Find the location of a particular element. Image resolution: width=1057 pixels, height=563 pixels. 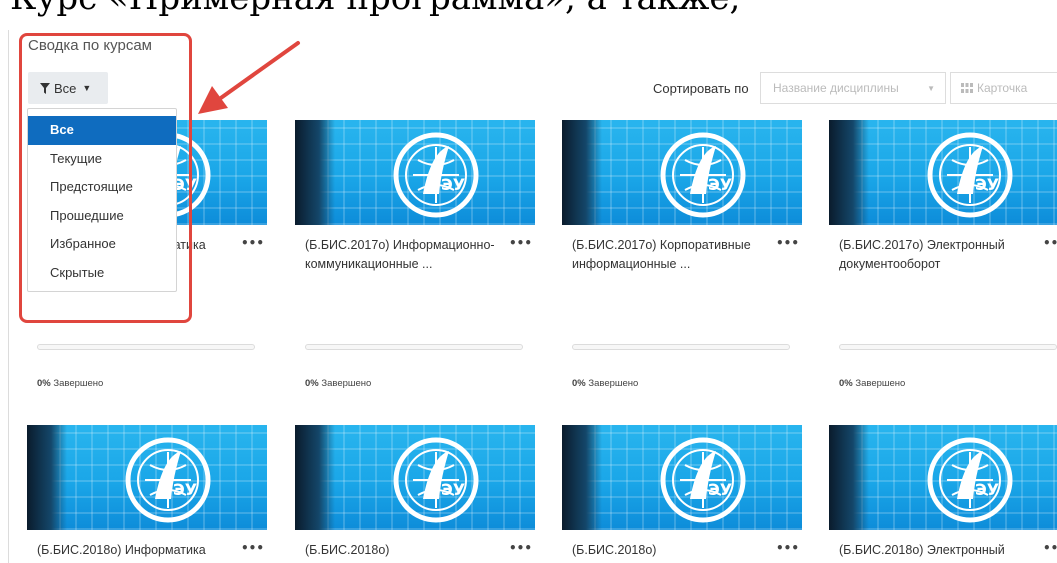

filter-icon is located at coordinates (45, 88).